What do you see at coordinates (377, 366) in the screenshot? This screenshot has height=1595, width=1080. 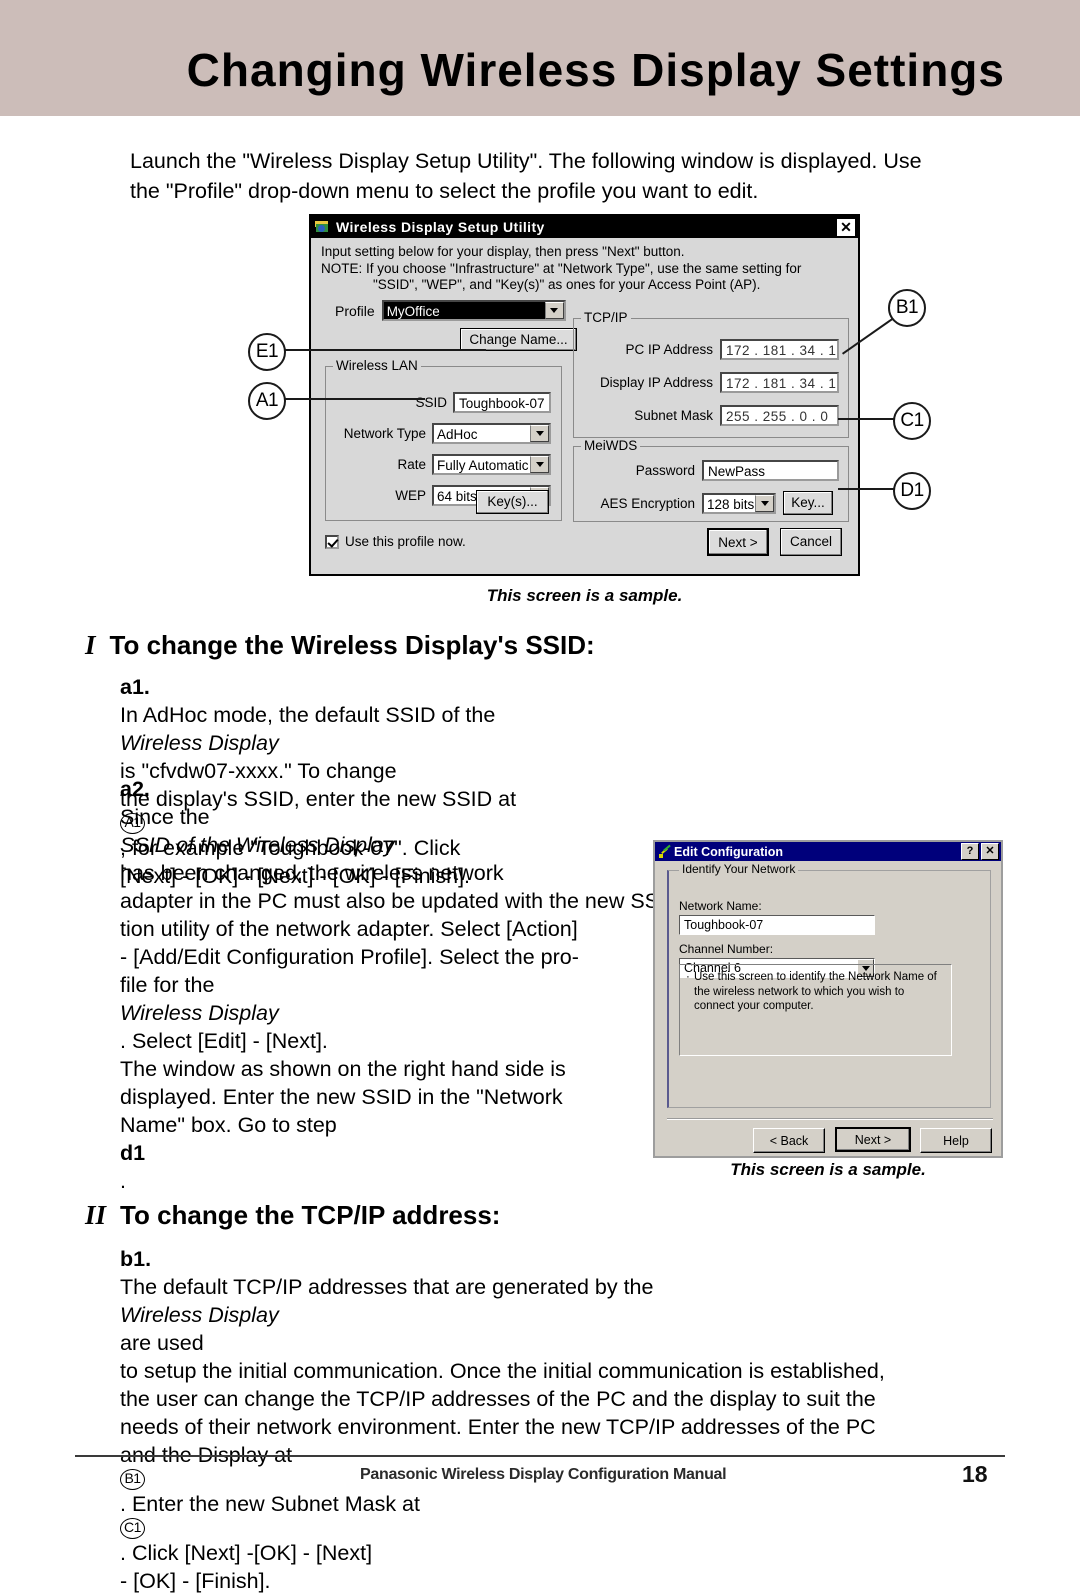 I see `wireless-lan-group-label: Wireless LAN` at bounding box center [377, 366].